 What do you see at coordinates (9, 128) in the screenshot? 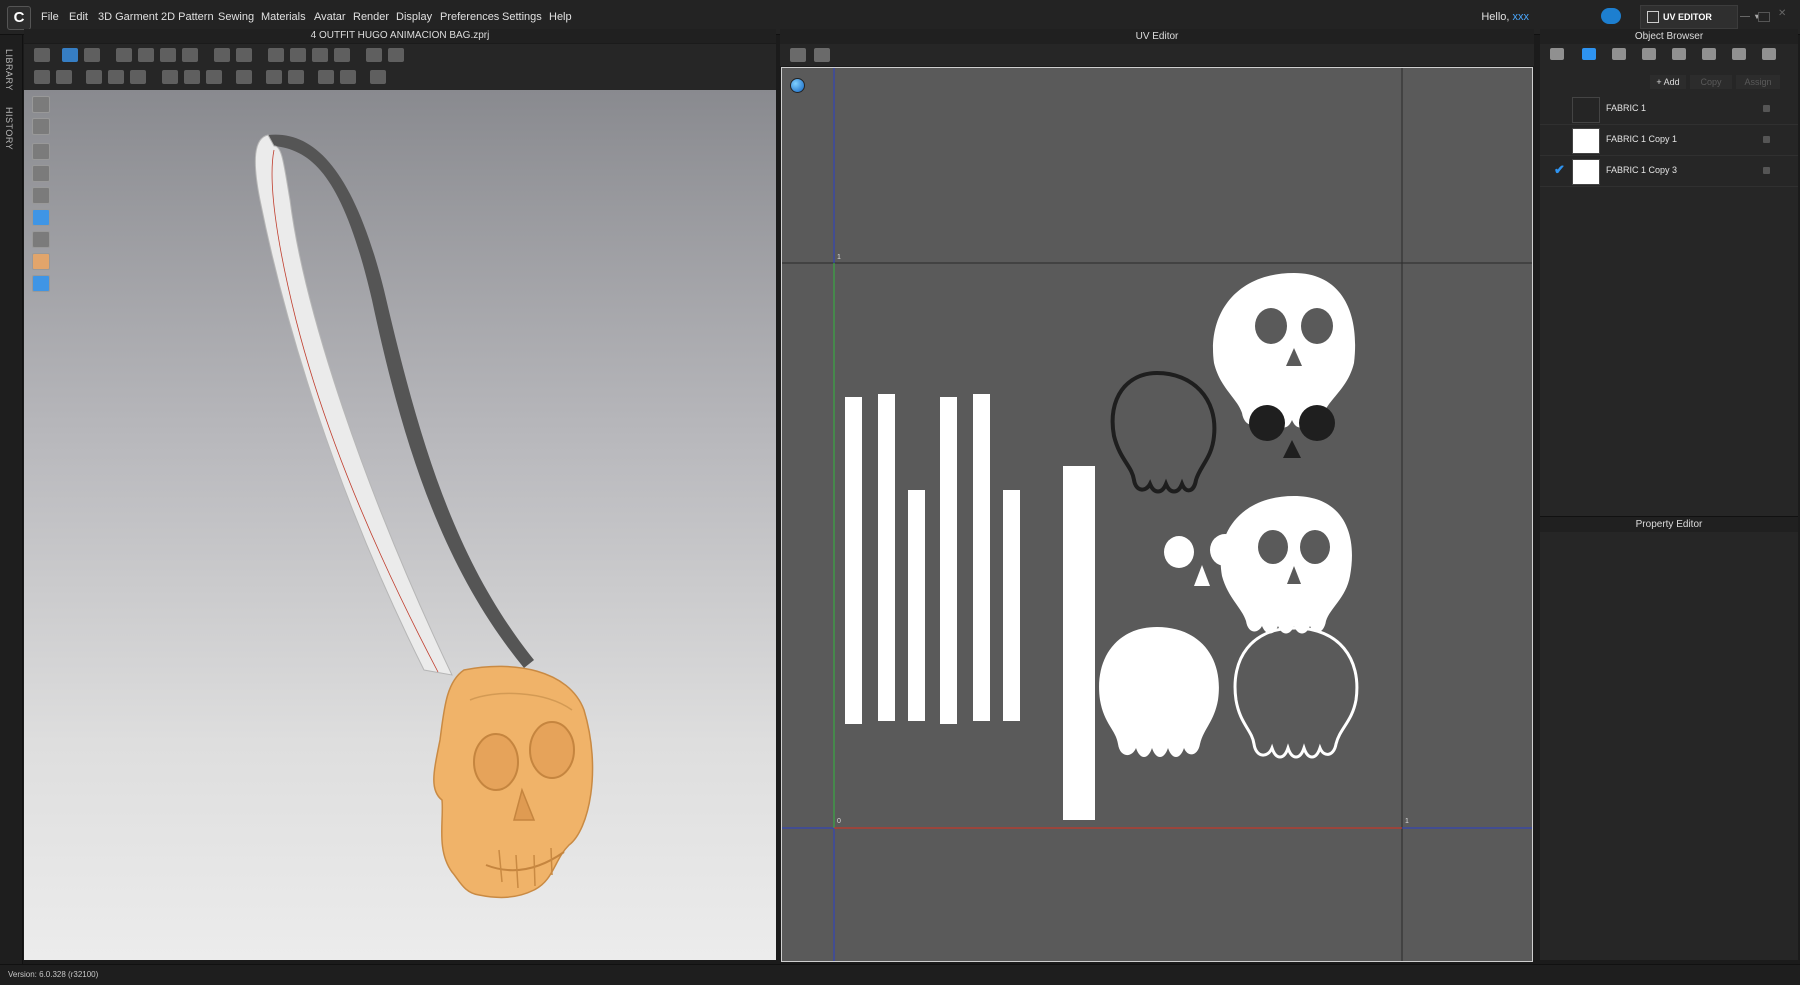
I see `tab-history: HISTORY` at bounding box center [9, 128].